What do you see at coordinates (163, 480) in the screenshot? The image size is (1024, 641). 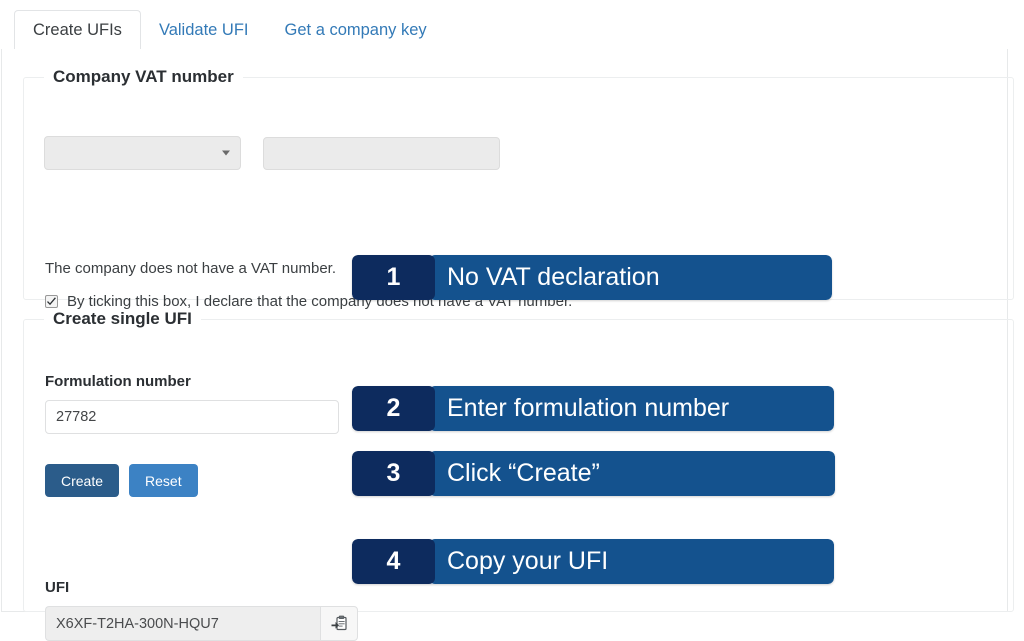 I see `reset-button: Reset` at bounding box center [163, 480].